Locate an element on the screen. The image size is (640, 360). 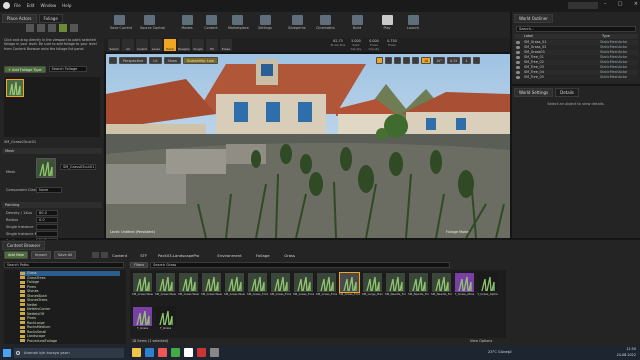
toolbar-content-button: Content is located at coordinates (211, 25).